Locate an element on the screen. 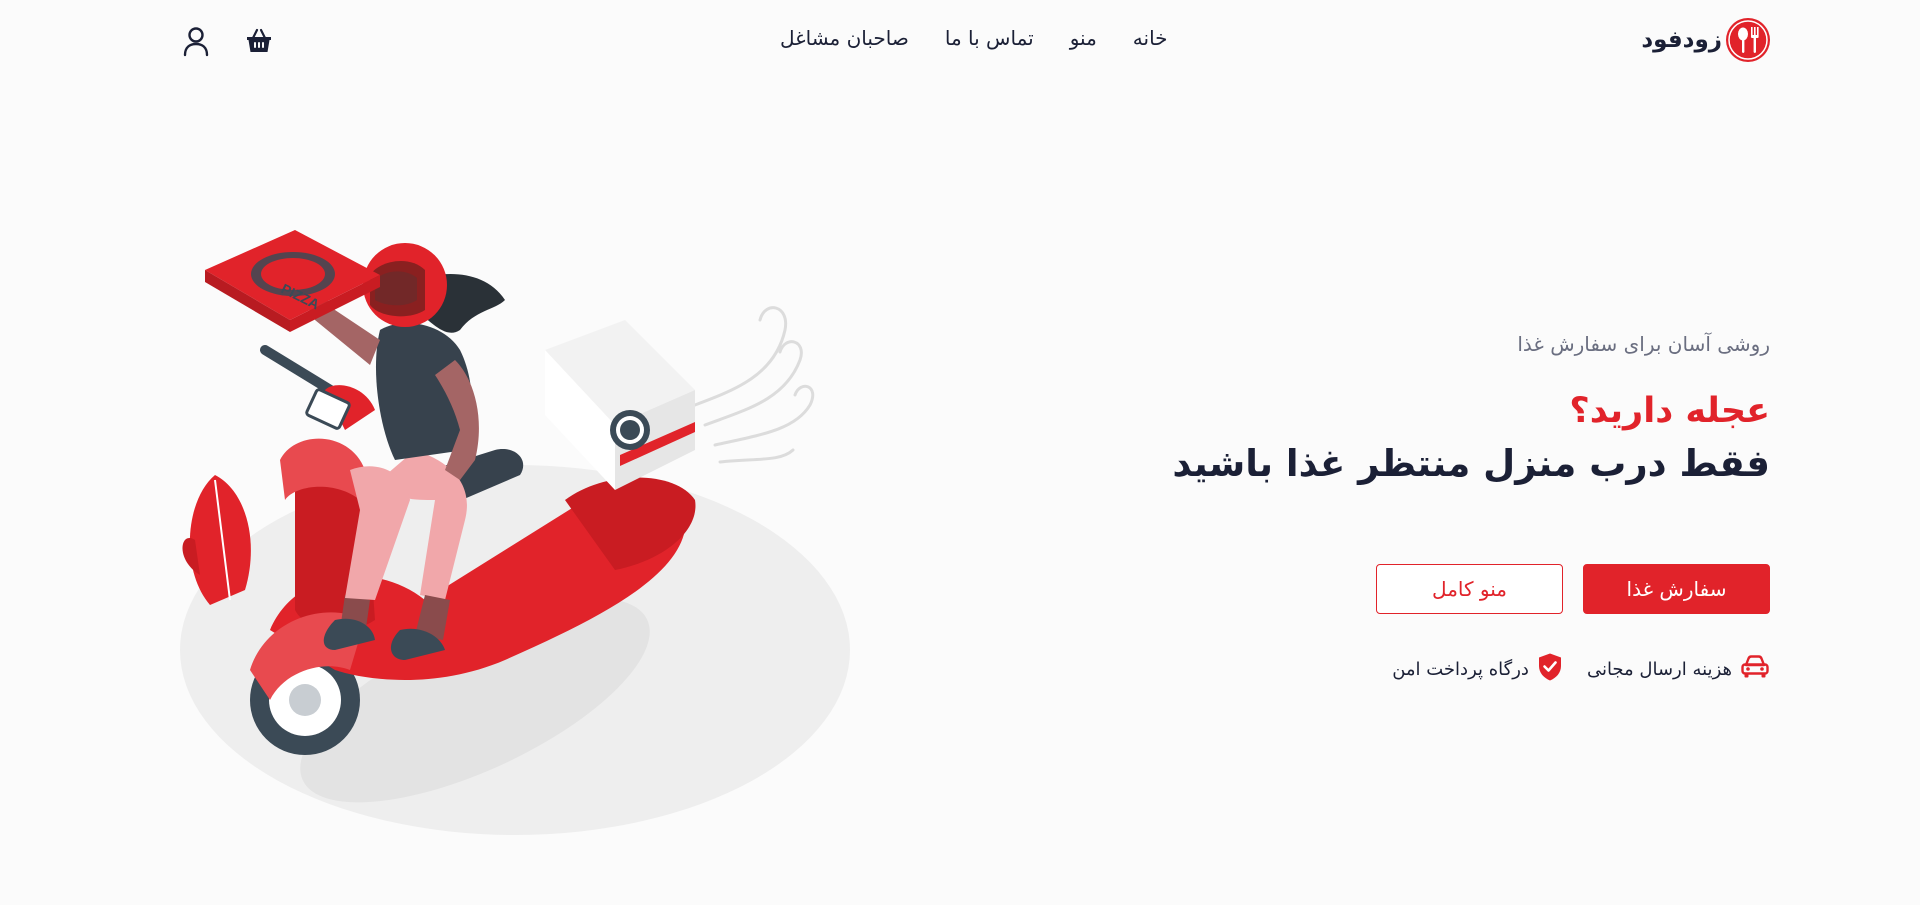  site-header: زودفود خانه منو تماس با ما صاحبان مشاغل is located at coordinates (960, 40).